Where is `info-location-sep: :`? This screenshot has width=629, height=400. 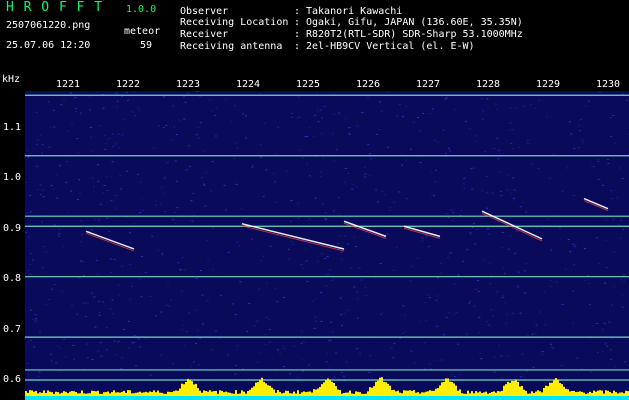
info-location-sep: : is located at coordinates (297, 22).